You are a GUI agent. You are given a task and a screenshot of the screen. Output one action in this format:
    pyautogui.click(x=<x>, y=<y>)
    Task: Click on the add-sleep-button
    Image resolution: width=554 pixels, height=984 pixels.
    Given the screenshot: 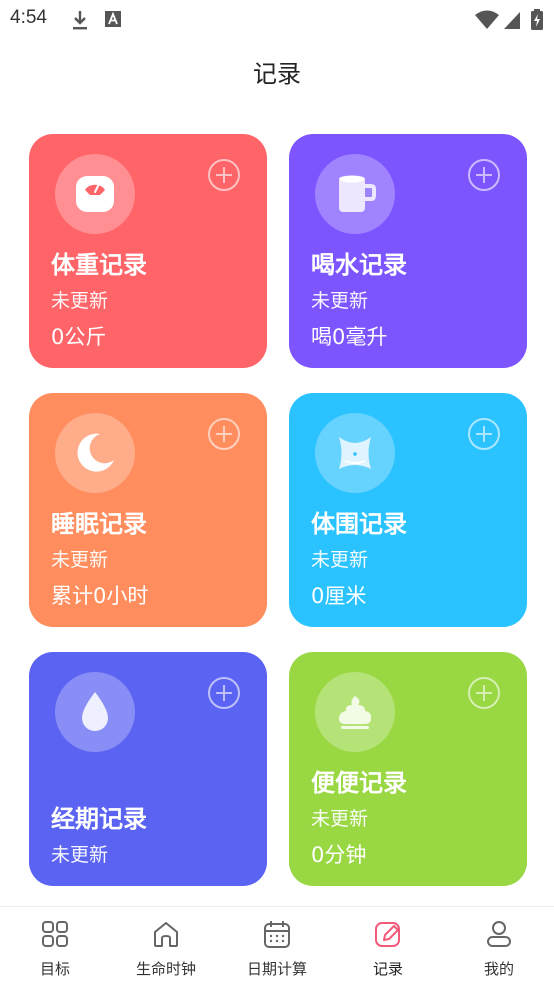 What is the action you would take?
    pyautogui.click(x=224, y=434)
    